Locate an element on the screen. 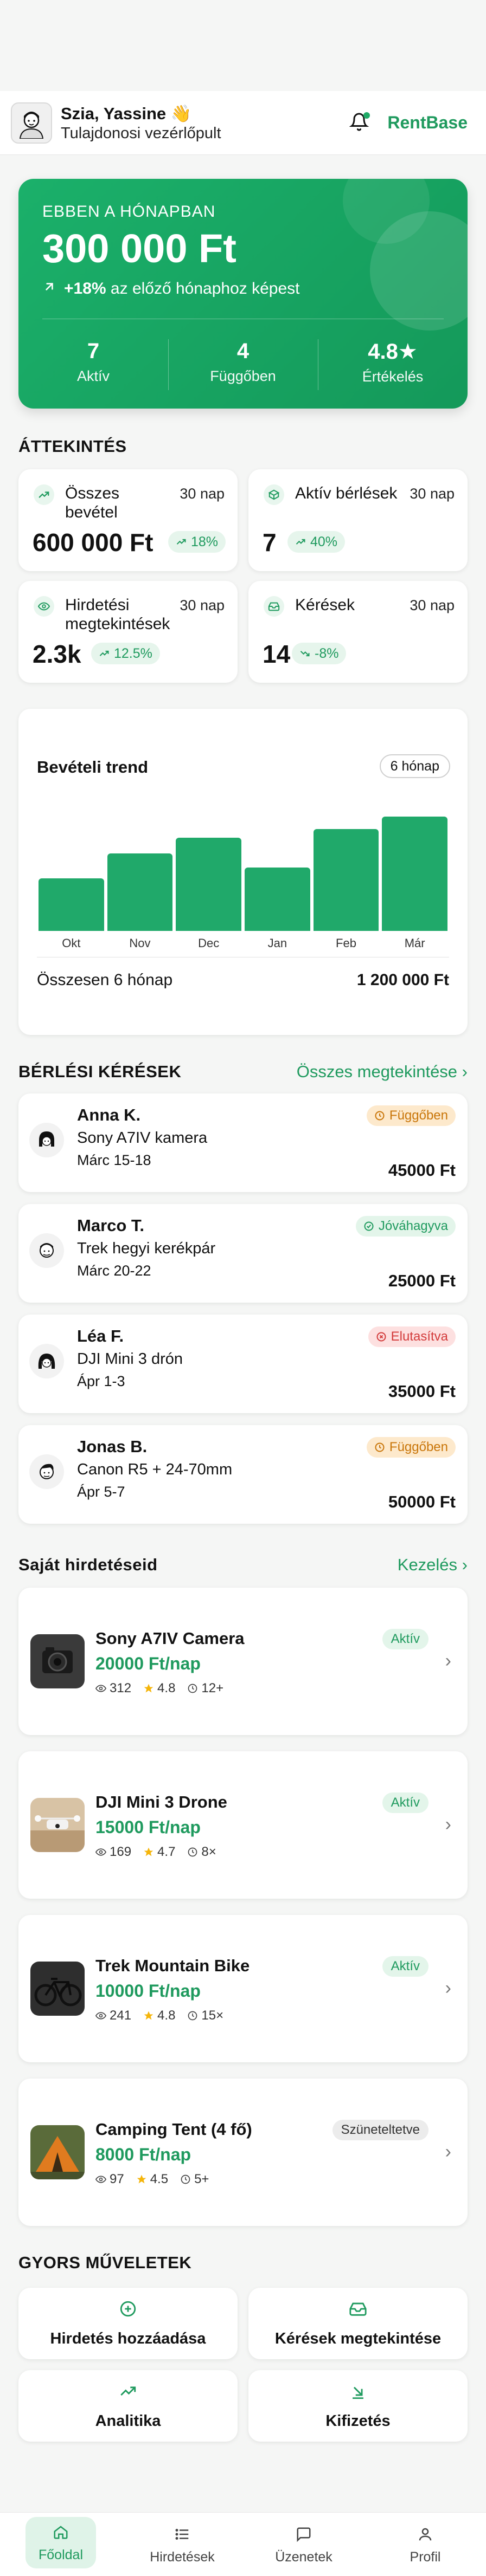  home-icon is located at coordinates (61, 2532).